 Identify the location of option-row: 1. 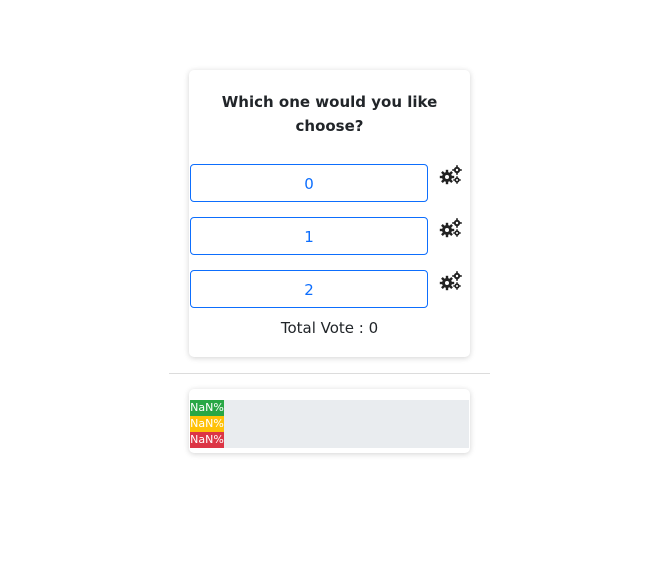
(329, 236).